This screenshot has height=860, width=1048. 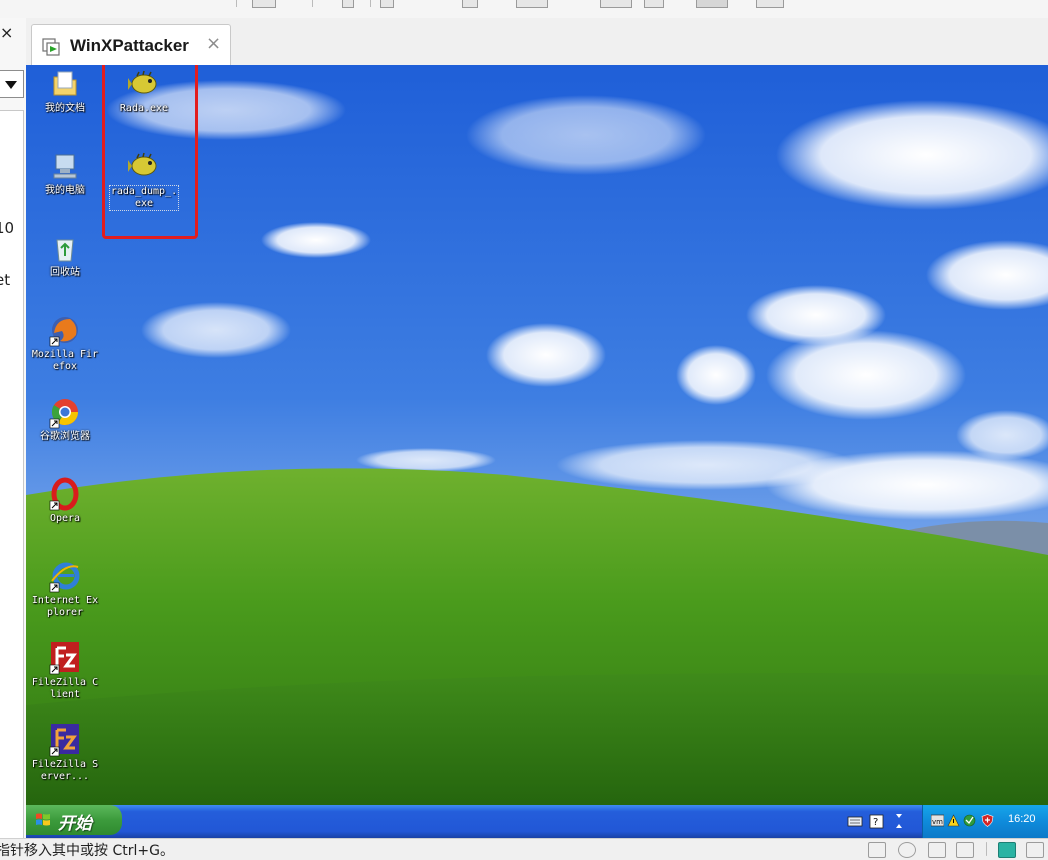 What do you see at coordinates (524, 848) in the screenshot?
I see `status-bar: 指针移入其中或按 Ctrl+G。` at bounding box center [524, 848].